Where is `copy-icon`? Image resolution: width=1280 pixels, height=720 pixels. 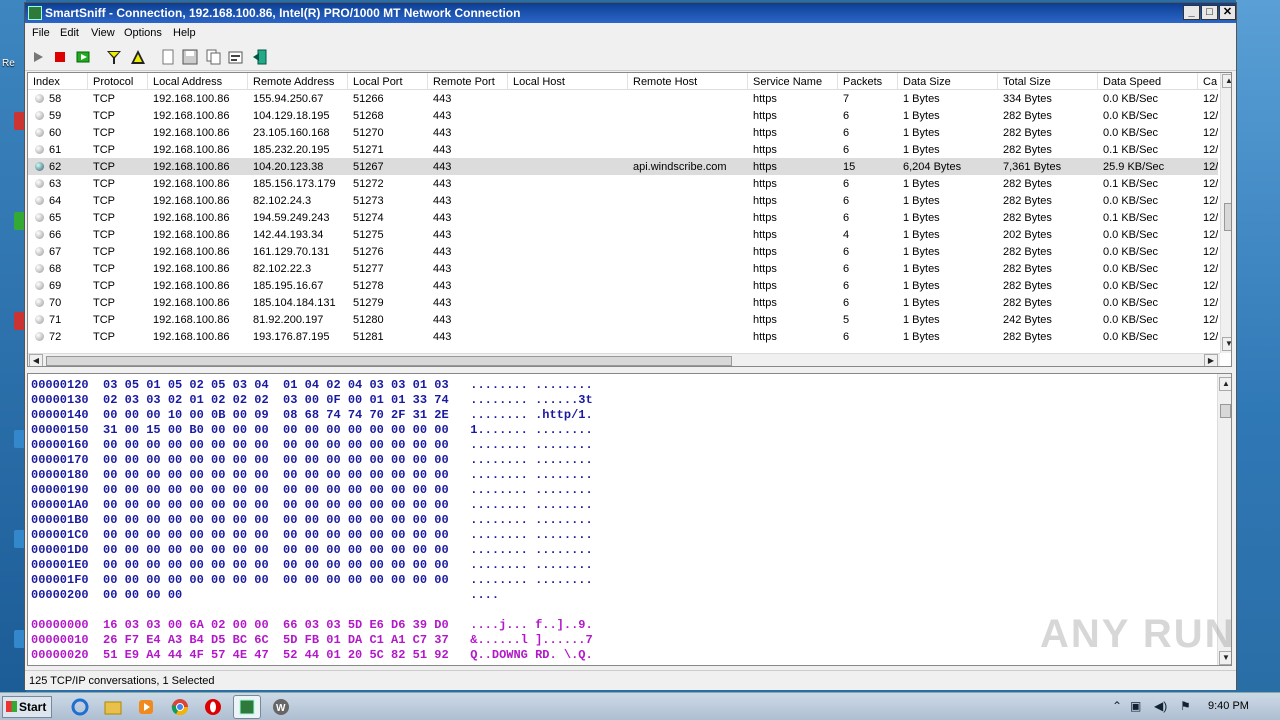
copy-icon is located at coordinates (214, 57).